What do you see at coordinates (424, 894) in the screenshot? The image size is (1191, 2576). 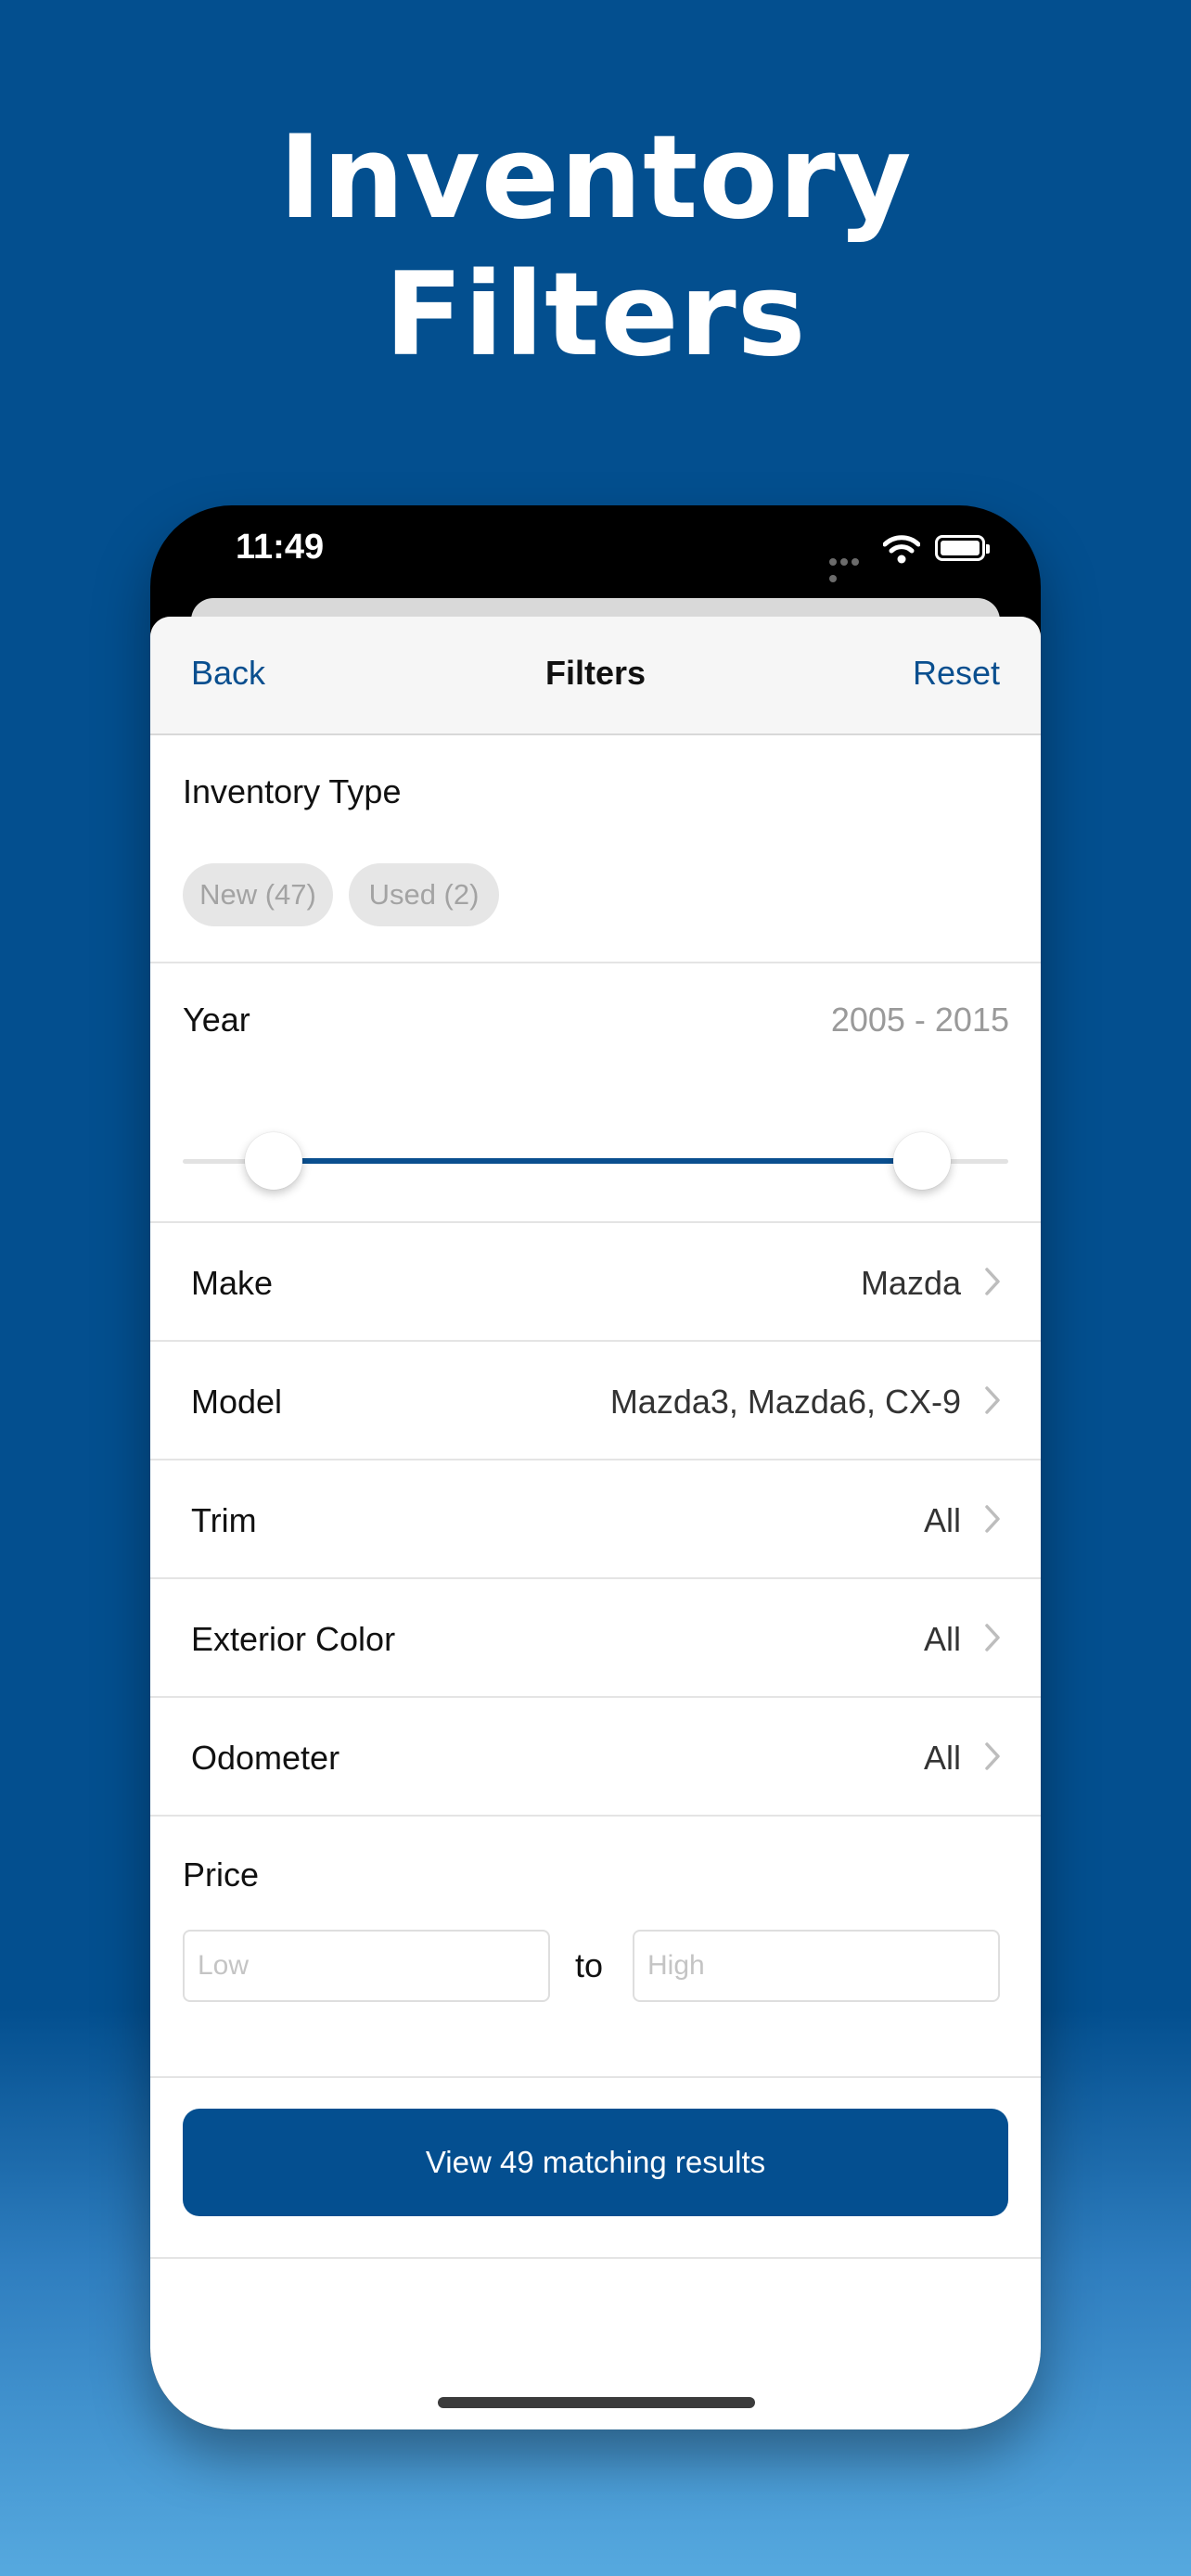 I see `chip-used: Used (2)` at bounding box center [424, 894].